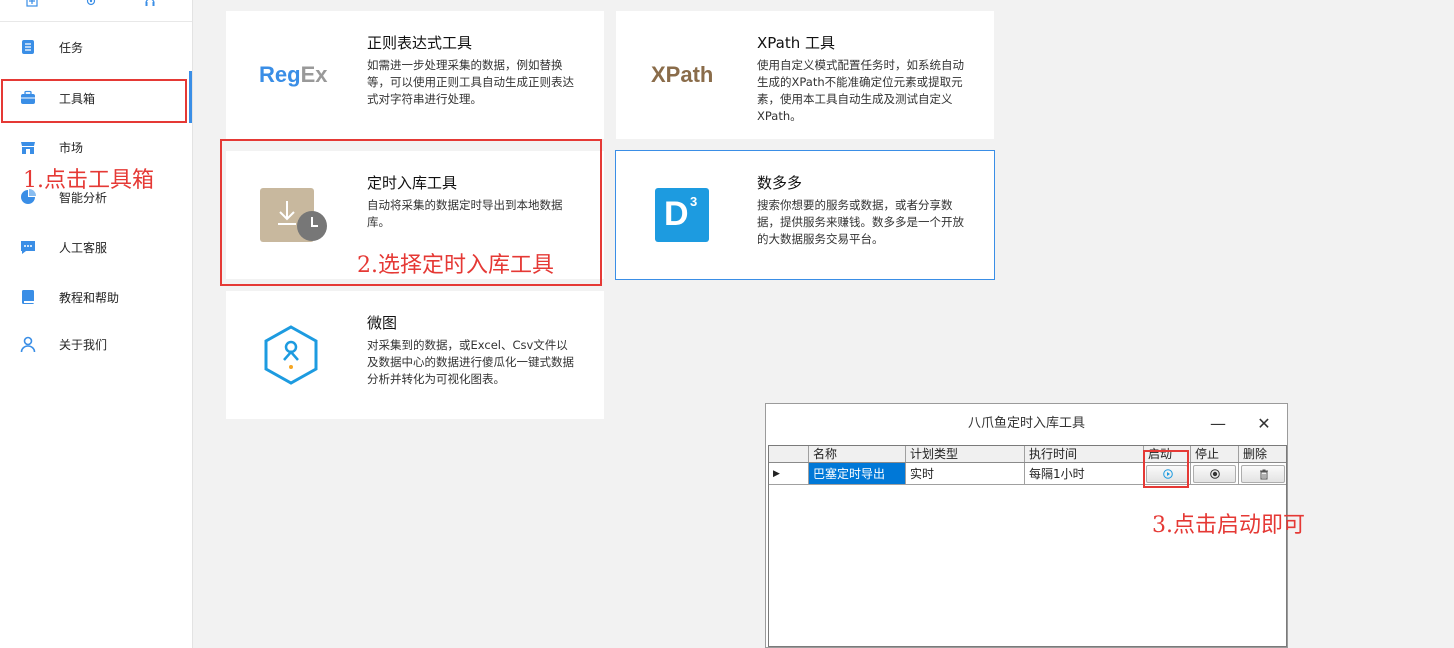 The image size is (1454, 648). Describe the element at coordinates (83, 247) in the screenshot. I see `sidebar-item-label: 人工客服` at that location.